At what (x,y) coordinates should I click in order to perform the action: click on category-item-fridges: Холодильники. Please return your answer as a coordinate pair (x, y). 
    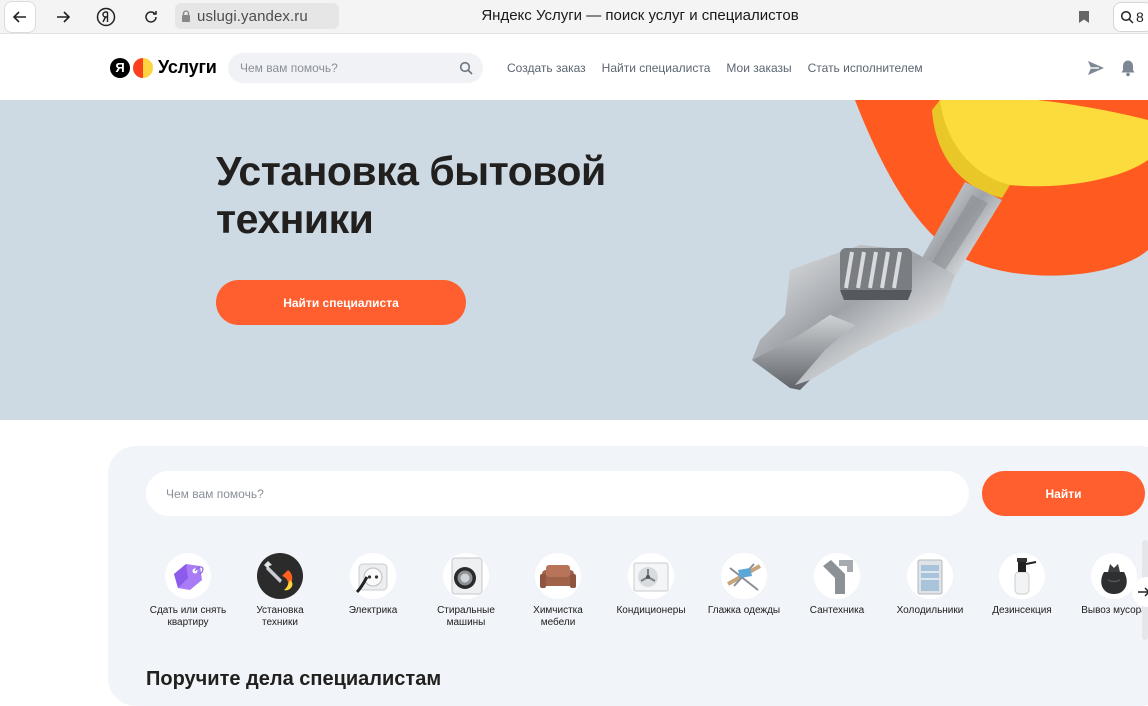
    Looking at the image, I should click on (930, 585).